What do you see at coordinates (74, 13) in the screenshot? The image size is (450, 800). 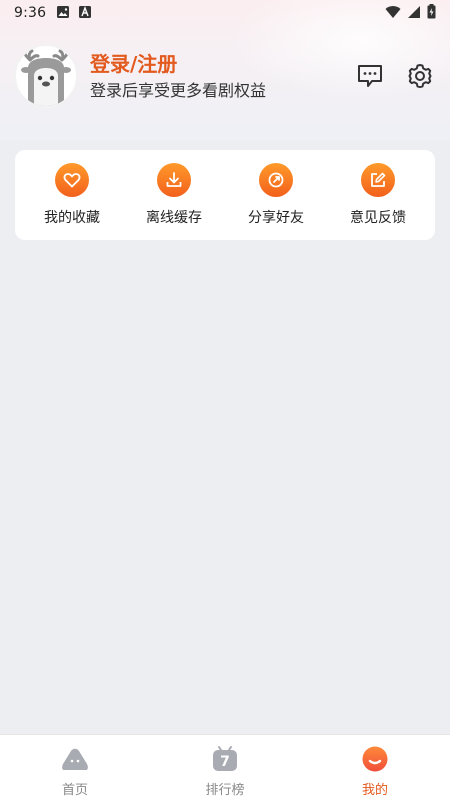 I see `status-notification-icons` at bounding box center [74, 13].